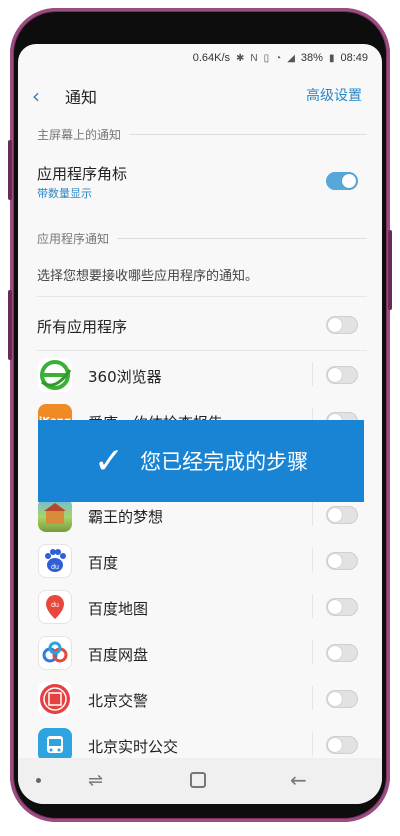 The height and width of the screenshot is (836, 400). What do you see at coordinates (82, 326) in the screenshot?
I see `all-apps-label: 所有应用程序` at bounding box center [82, 326].